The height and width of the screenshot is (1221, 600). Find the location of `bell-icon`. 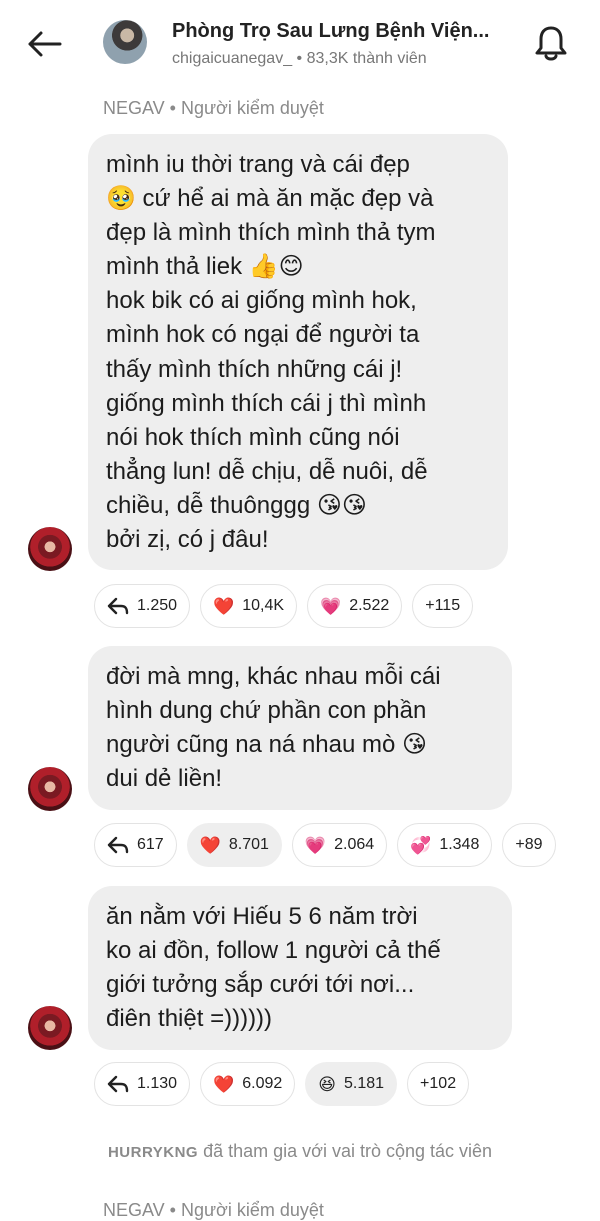

bell-icon is located at coordinates (551, 43).